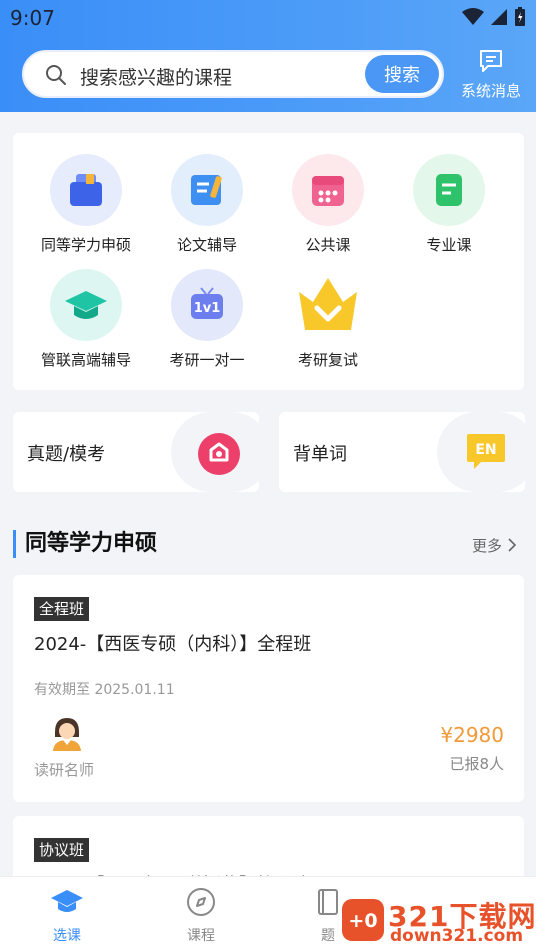 The image size is (536, 952). I want to click on category-thesis: 论文辅导, so click(207, 204).